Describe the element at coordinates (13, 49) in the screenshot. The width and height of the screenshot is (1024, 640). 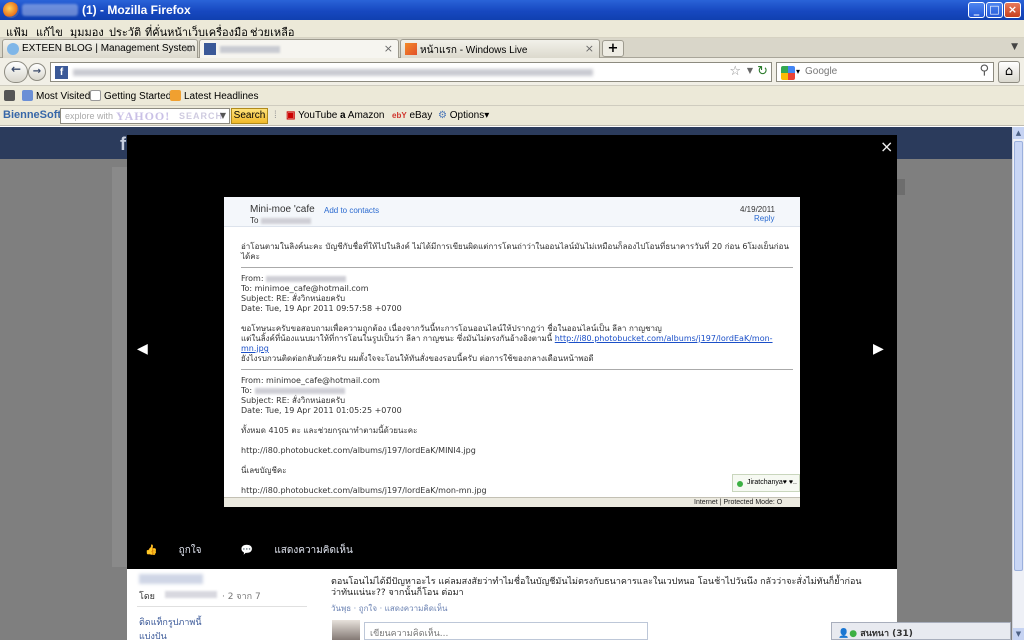
I see `exteen-favicon` at that location.